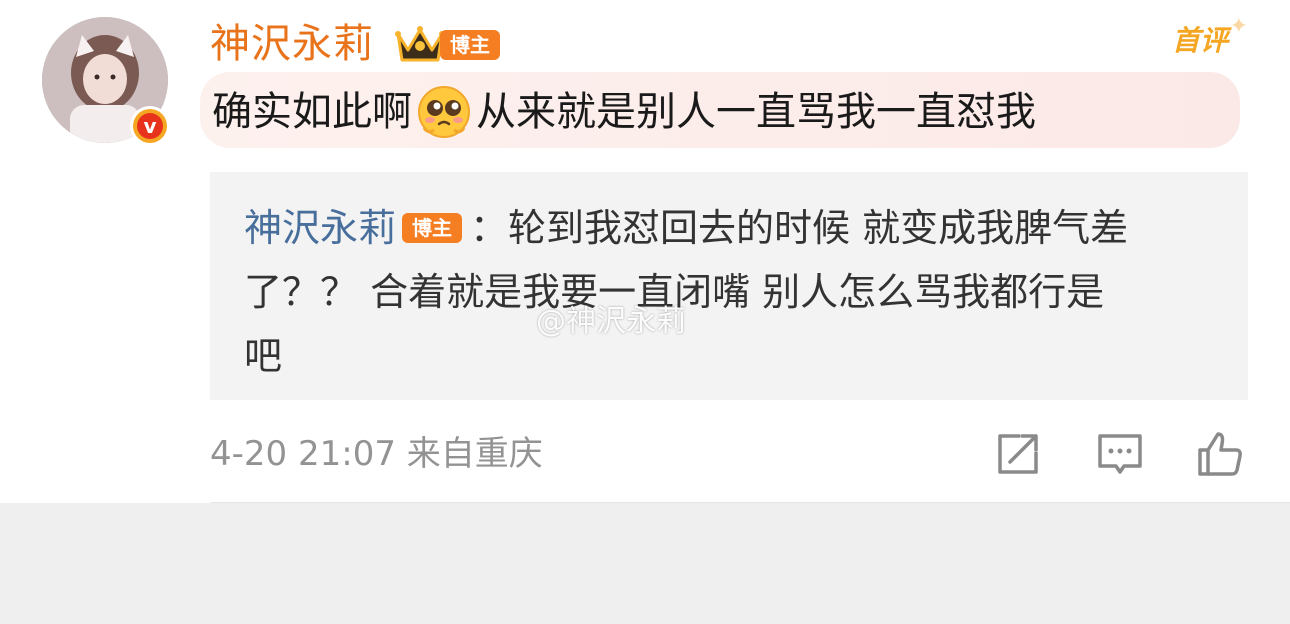 This screenshot has width=1290, height=624. What do you see at coordinates (474, 454) in the screenshot?
I see `location: 来自重庆` at bounding box center [474, 454].